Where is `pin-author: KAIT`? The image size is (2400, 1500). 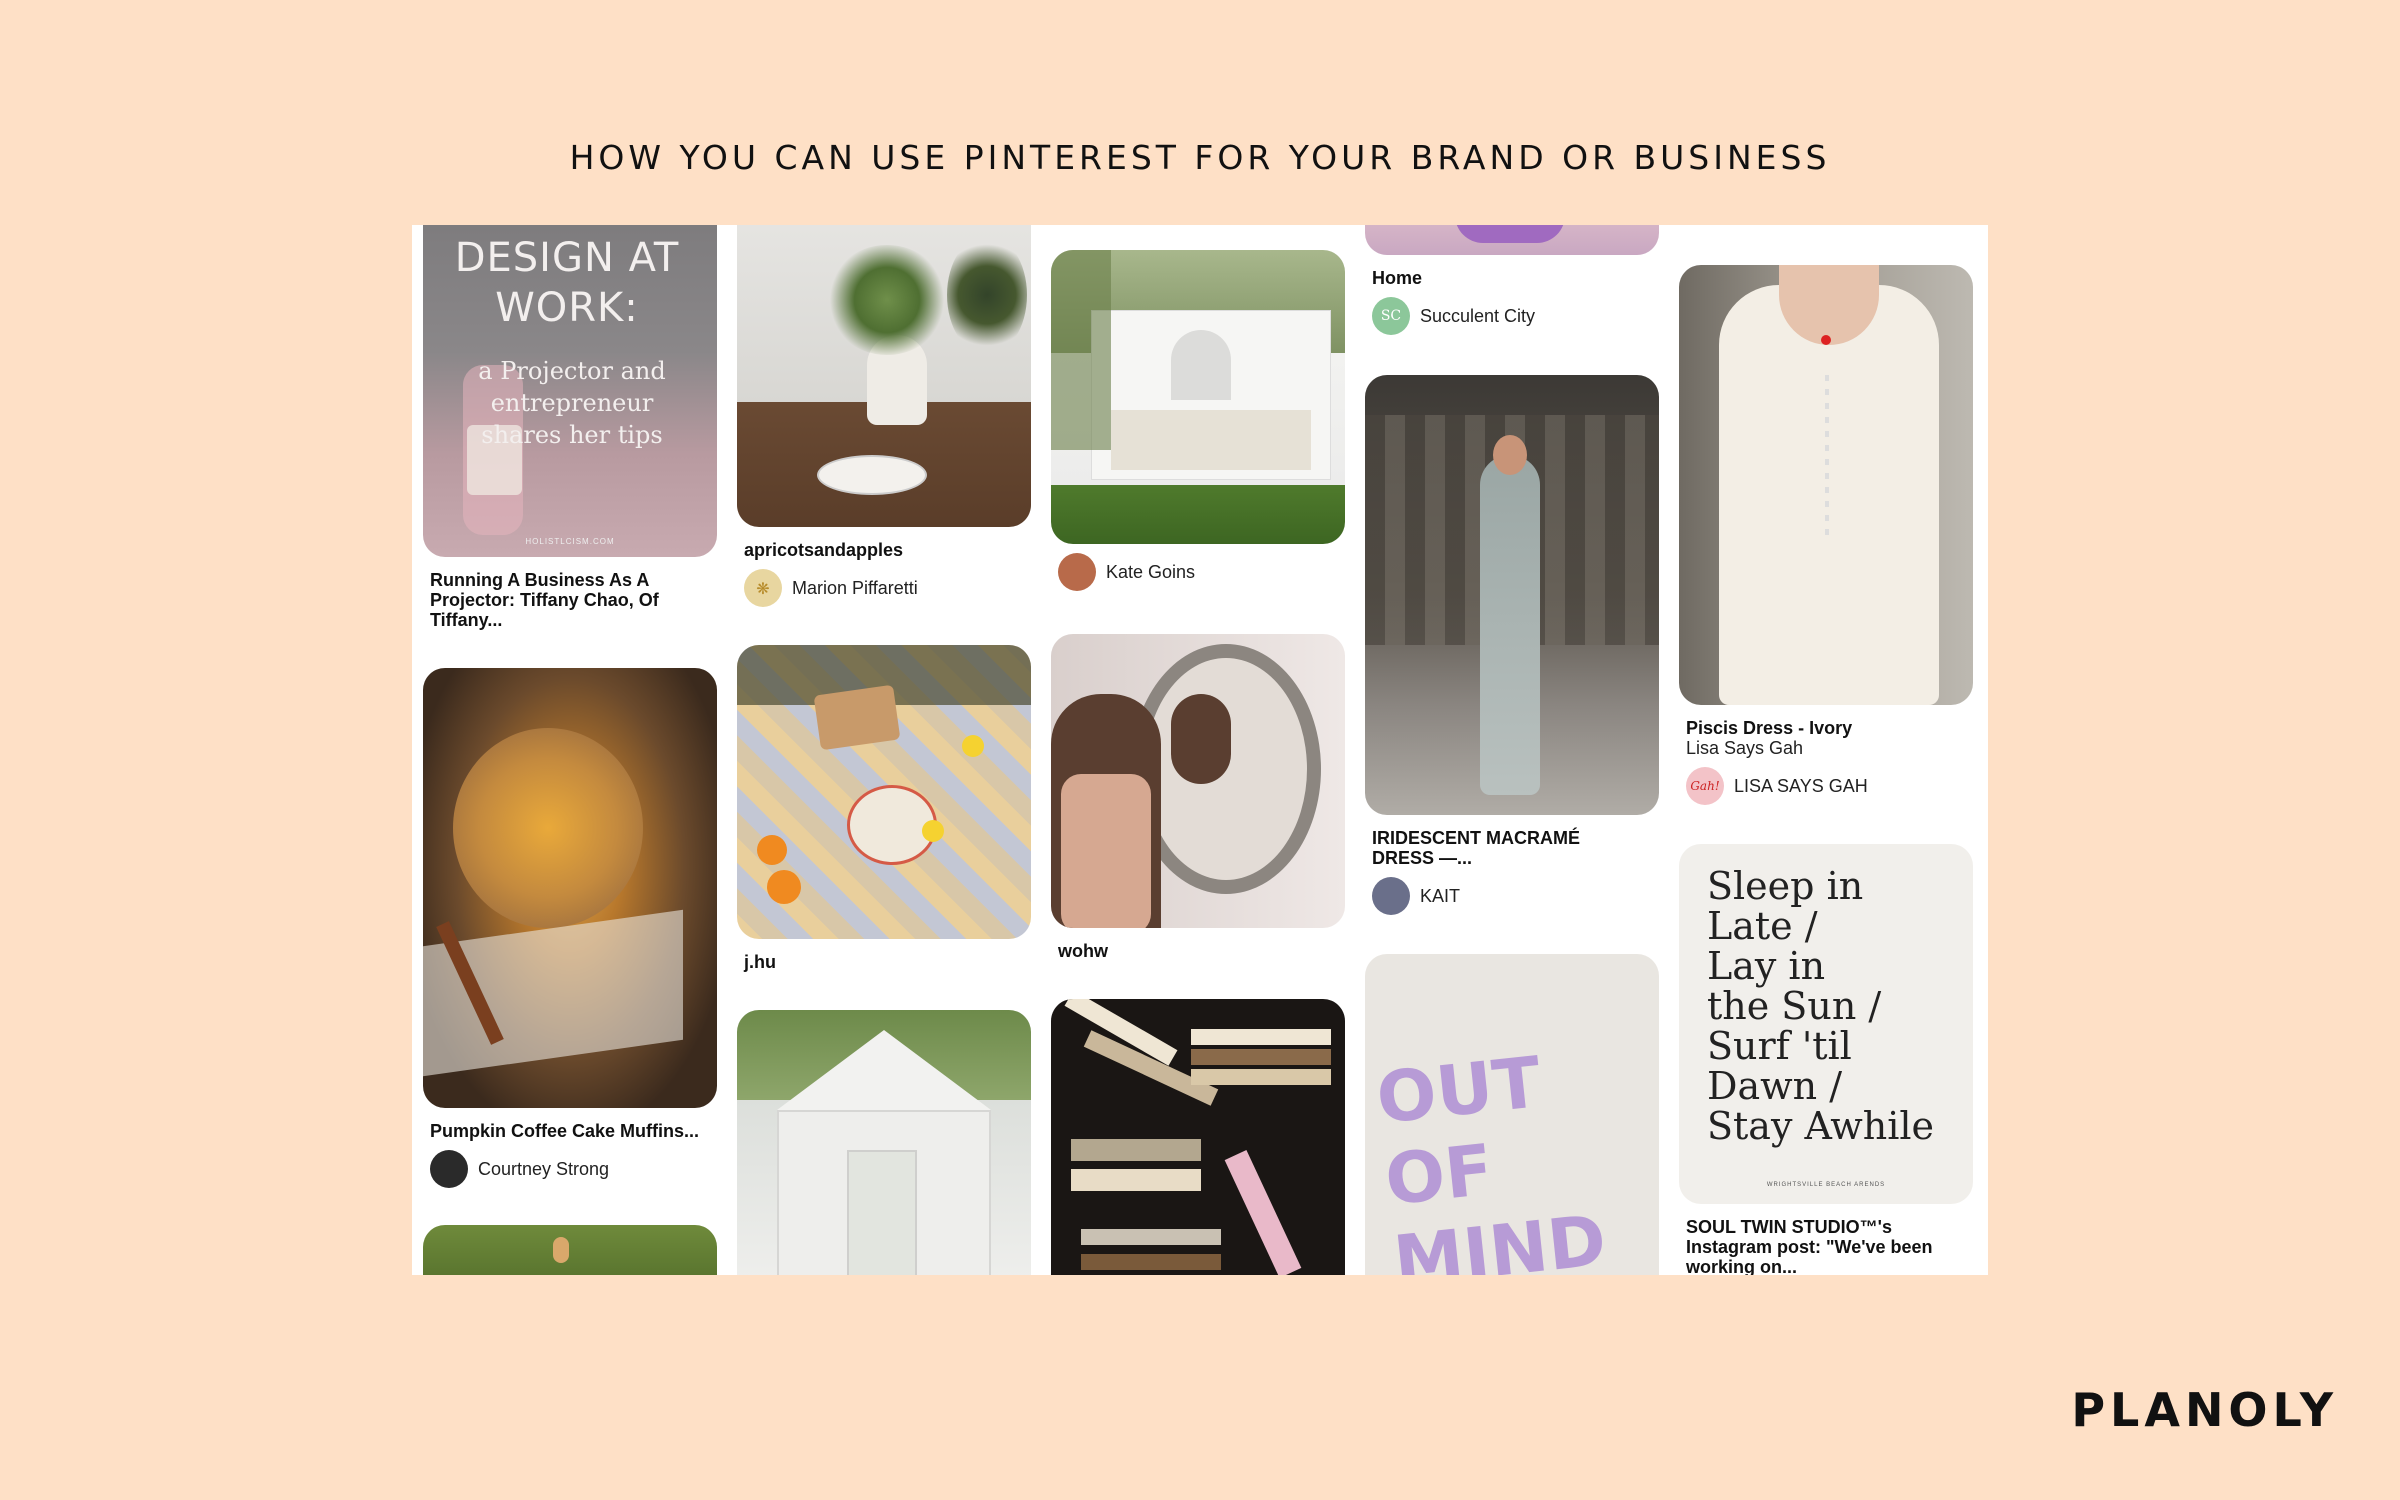 pin-author: KAIT is located at coordinates (1512, 896).